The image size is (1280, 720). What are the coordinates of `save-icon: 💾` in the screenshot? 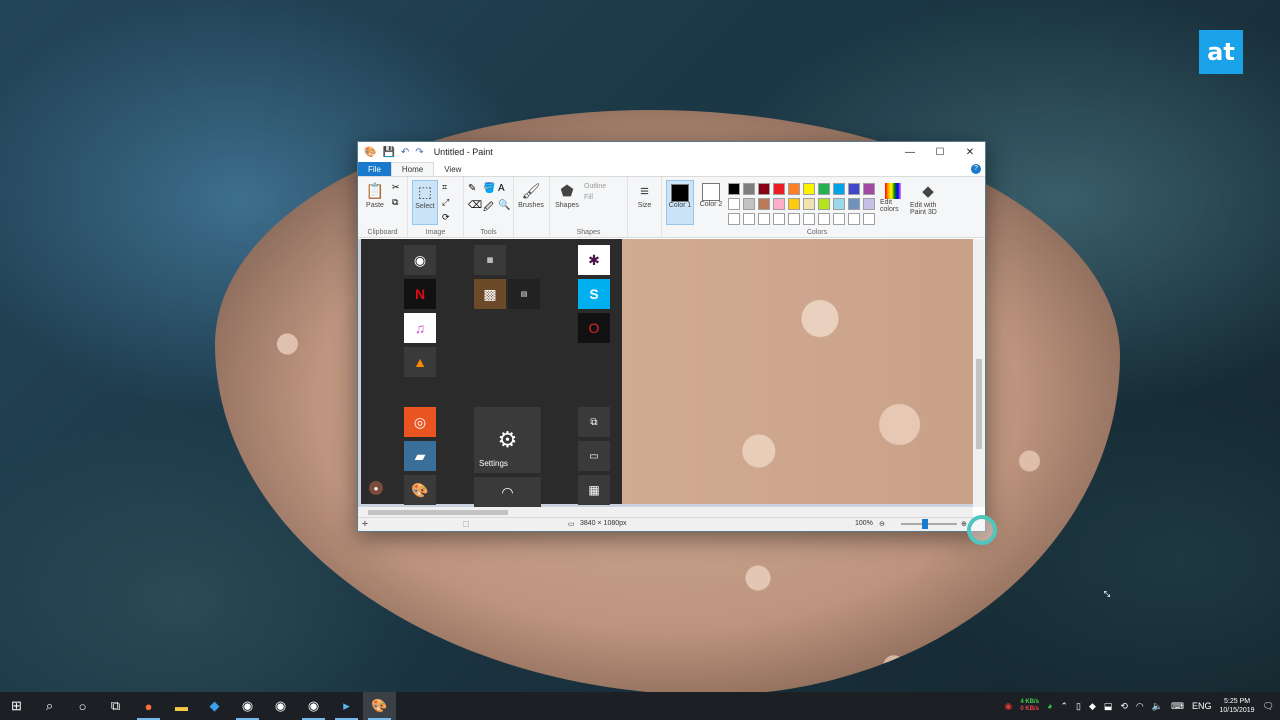 It's located at (388, 152).